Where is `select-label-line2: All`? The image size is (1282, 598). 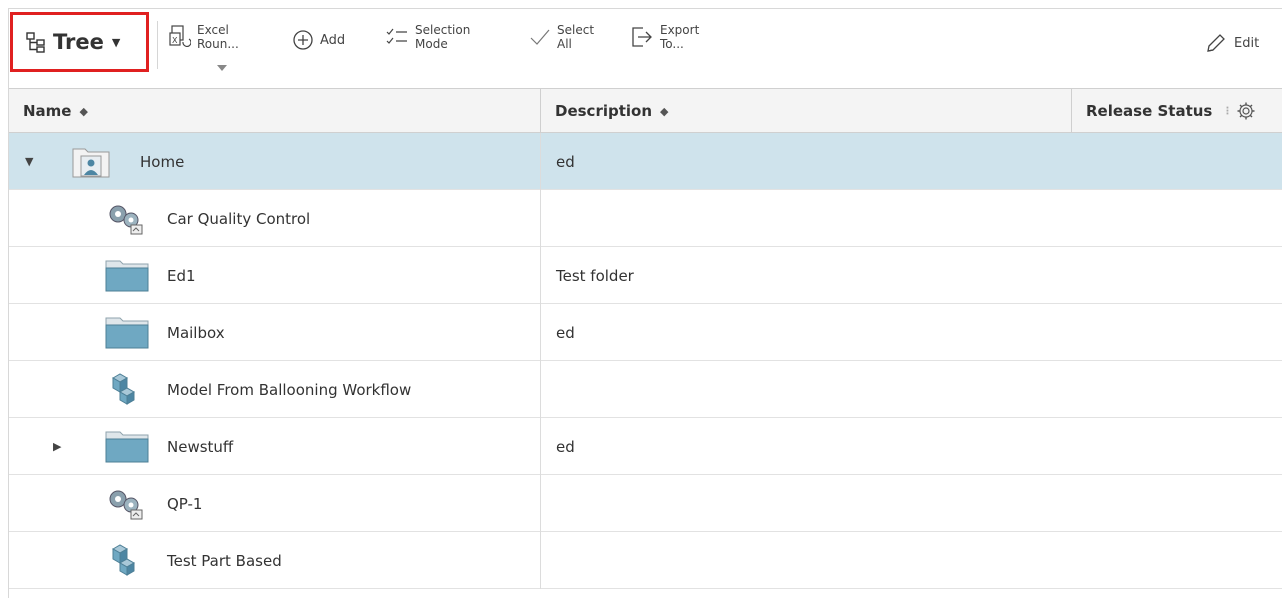
select-label-line2: All is located at coordinates (564, 44).